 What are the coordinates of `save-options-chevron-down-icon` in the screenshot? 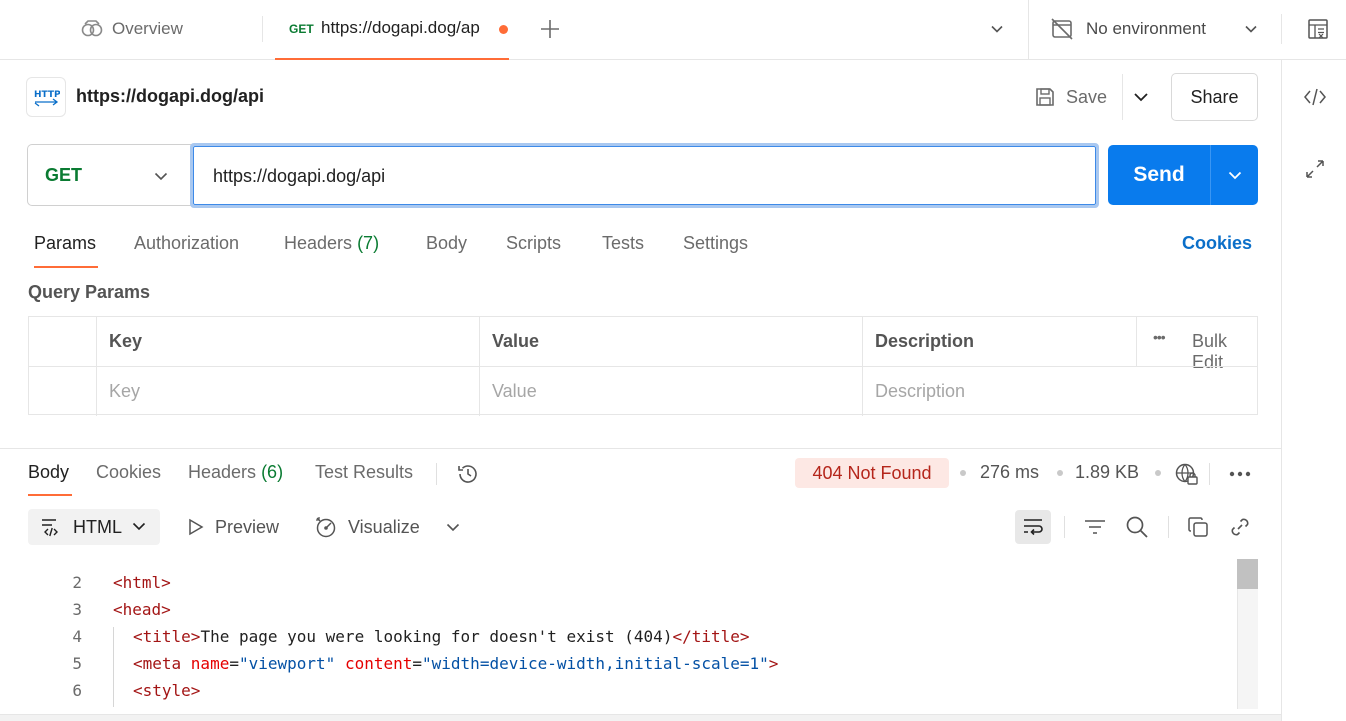 It's located at (1141, 97).